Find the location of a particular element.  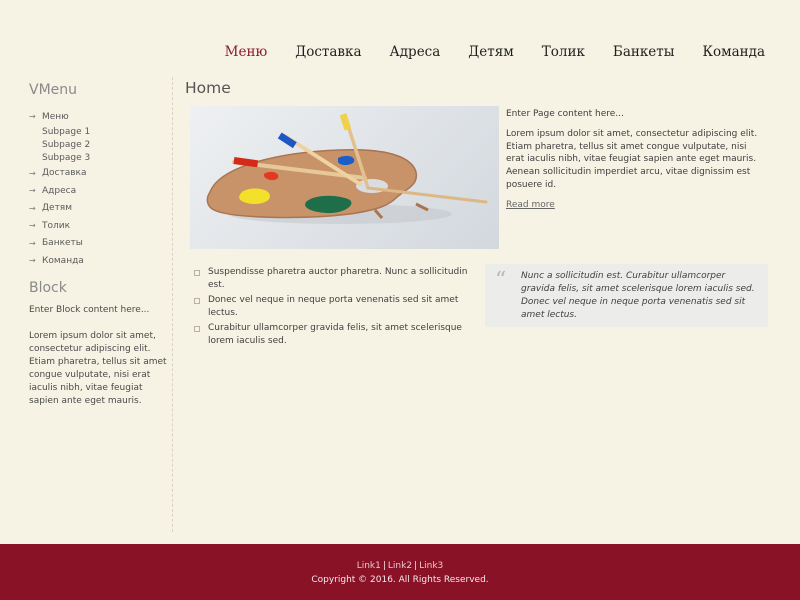

vmenu-item-label: Доставка is located at coordinates (64, 173).